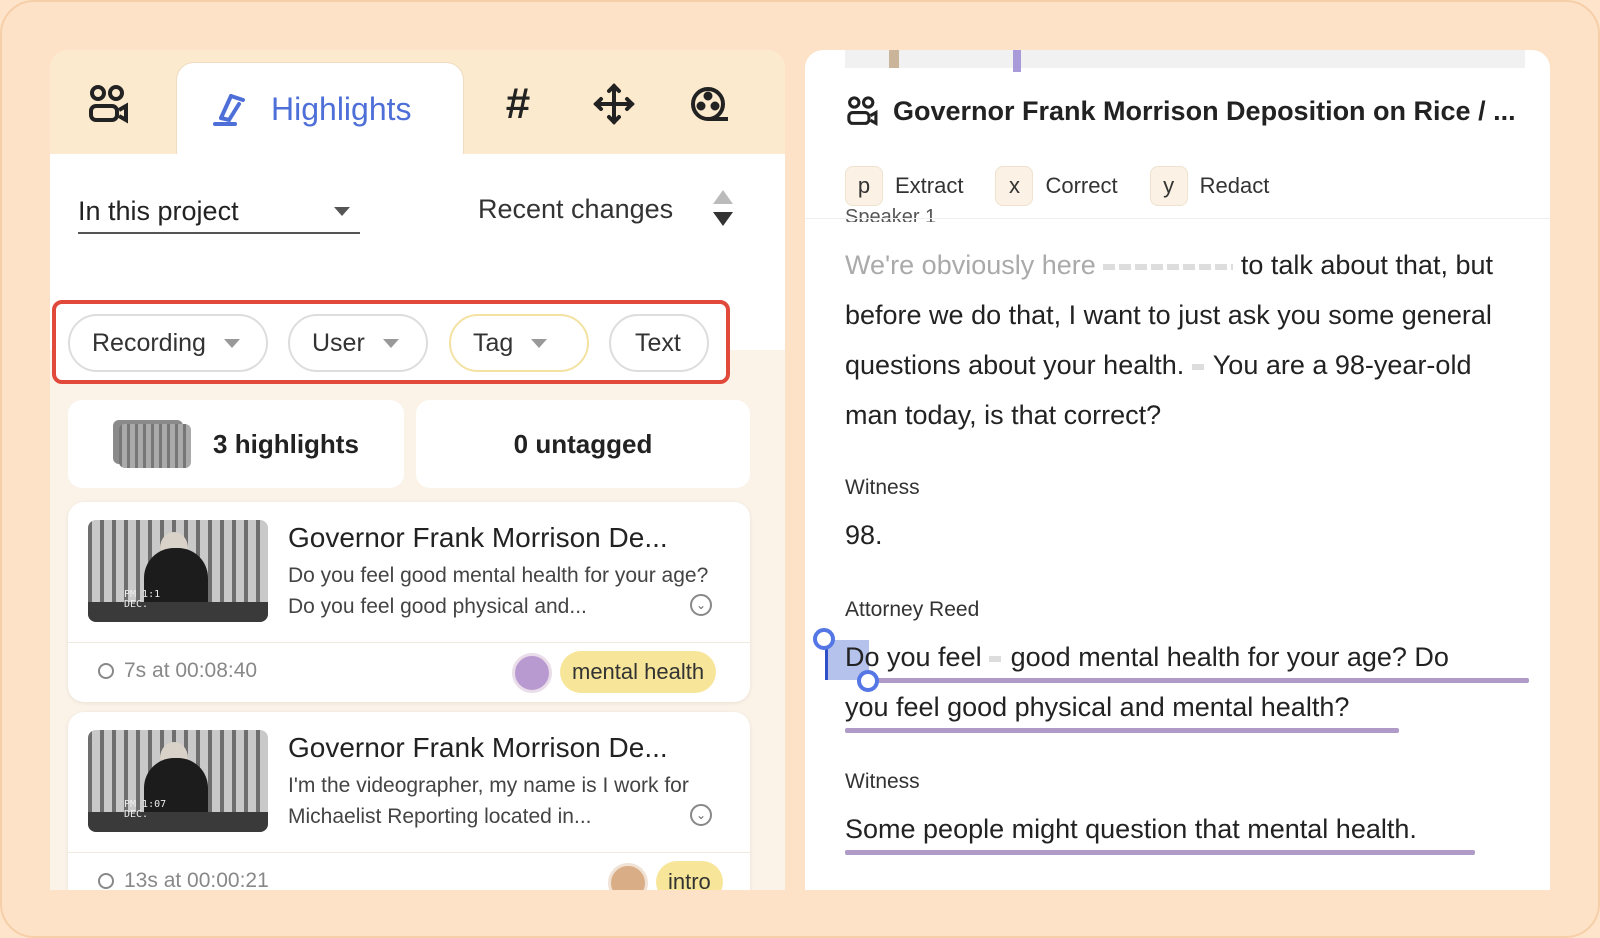 This screenshot has height=938, width=1600. I want to click on shortcut-key-redact: y, so click(1168, 186).